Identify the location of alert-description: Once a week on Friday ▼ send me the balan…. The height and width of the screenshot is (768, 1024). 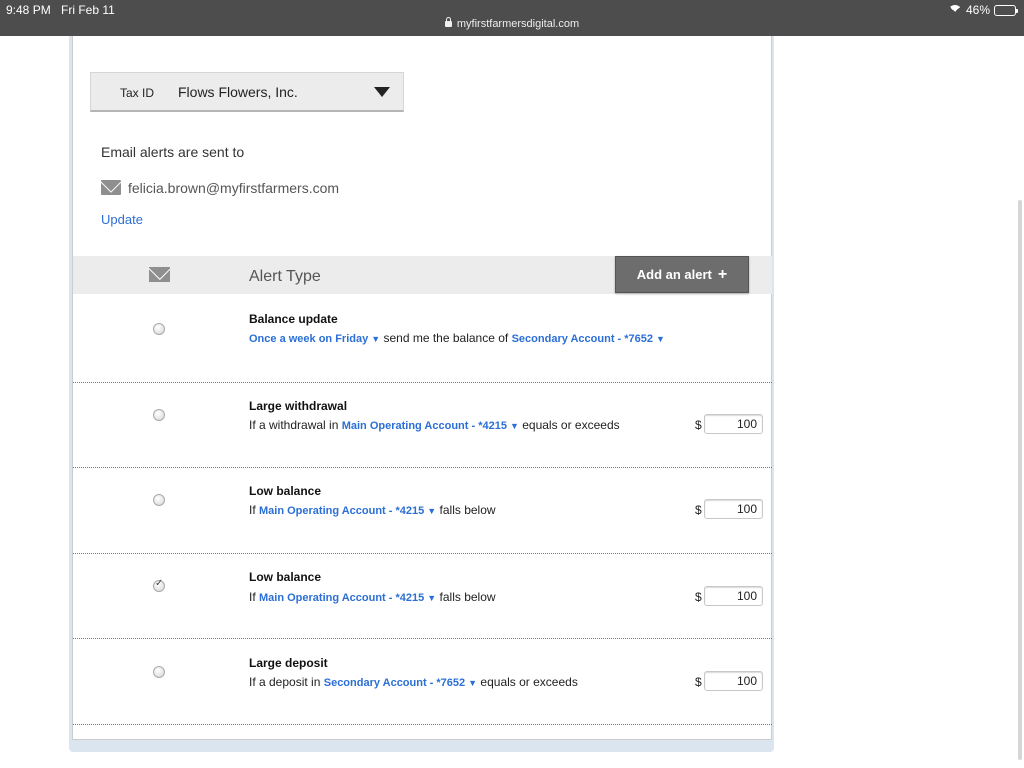
(457, 338).